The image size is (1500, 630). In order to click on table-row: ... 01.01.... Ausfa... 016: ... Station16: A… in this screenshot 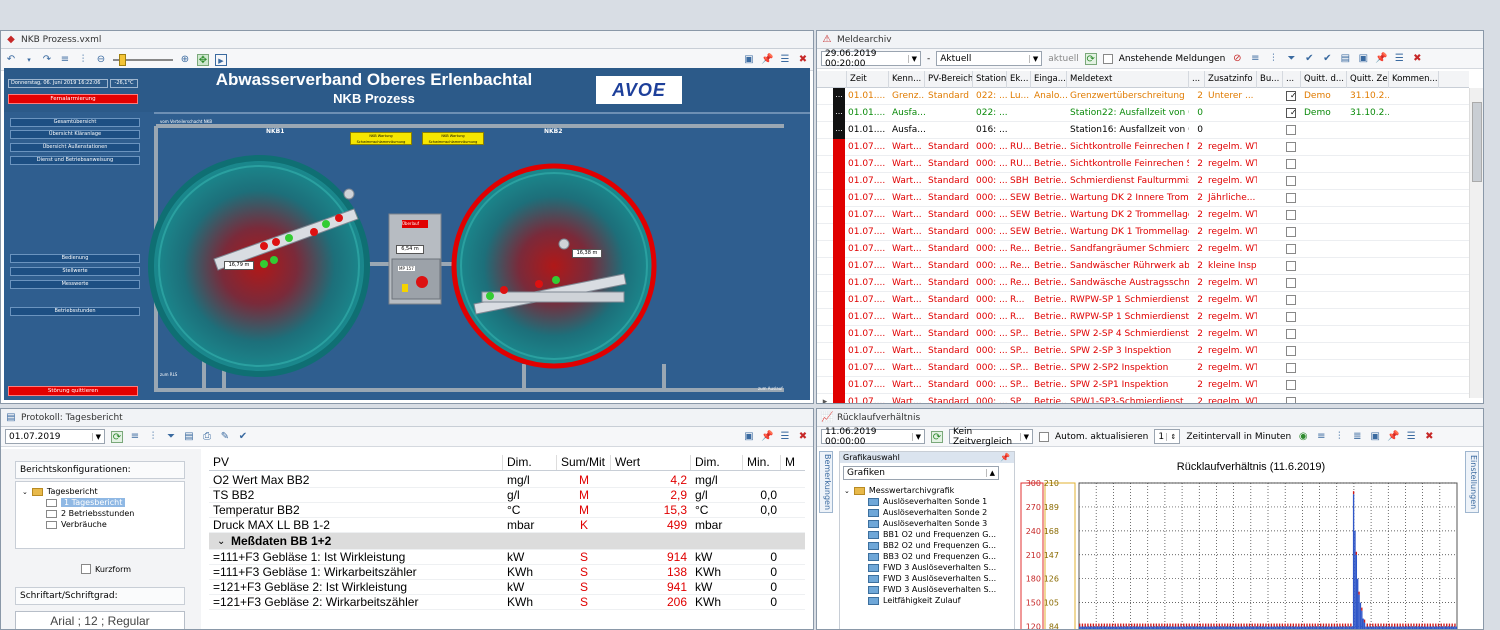, I will do `click(1143, 130)`.